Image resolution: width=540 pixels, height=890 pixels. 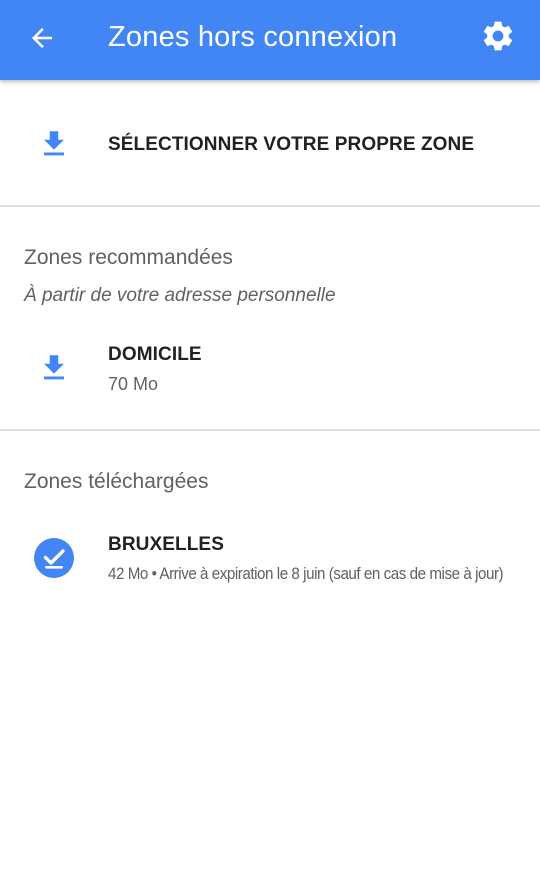 I want to click on arrow-back-icon, so click(x=42, y=38).